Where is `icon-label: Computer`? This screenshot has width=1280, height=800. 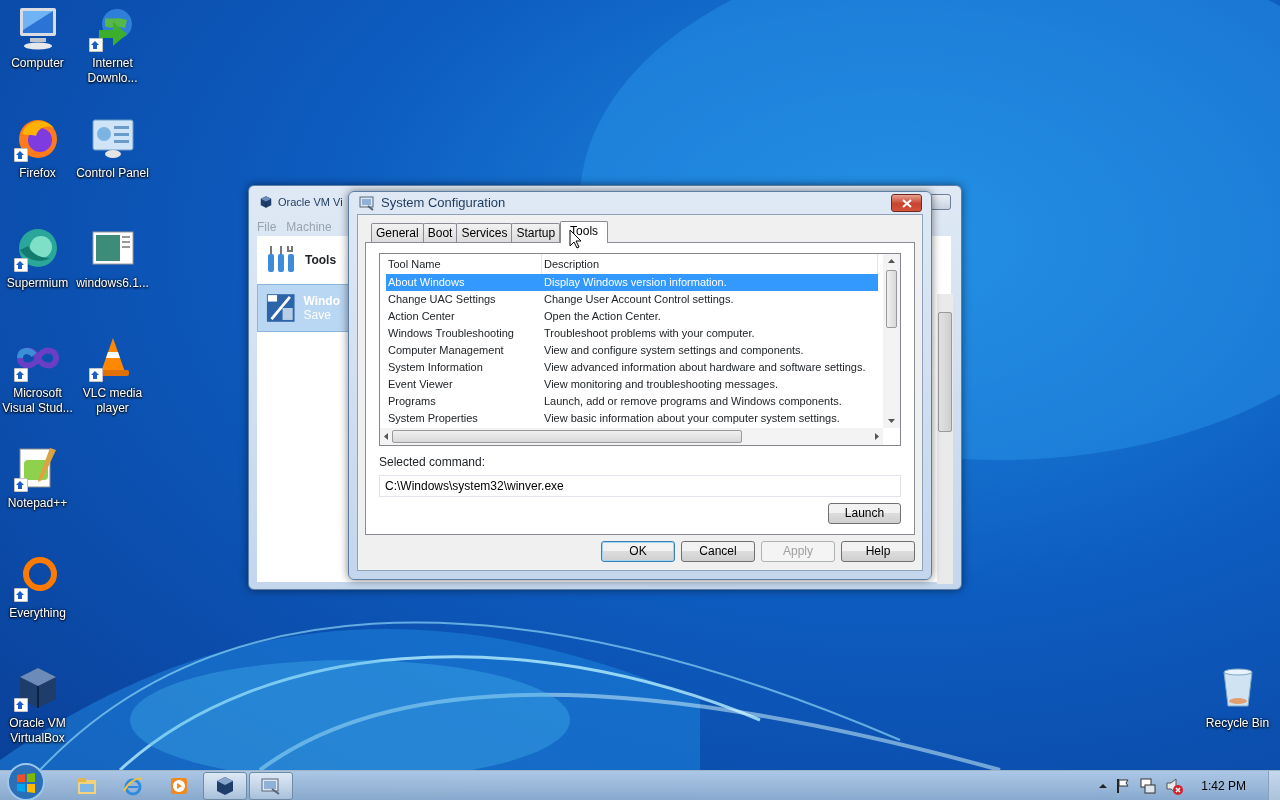 icon-label: Computer is located at coordinates (37, 63).